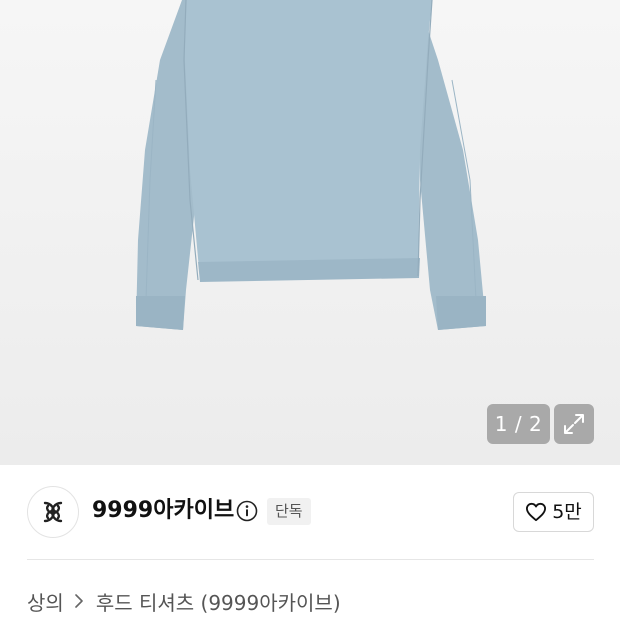 Image resolution: width=620 pixels, height=620 pixels. Describe the element at coordinates (79, 601) in the screenshot. I see `chevron-right-icon` at that location.